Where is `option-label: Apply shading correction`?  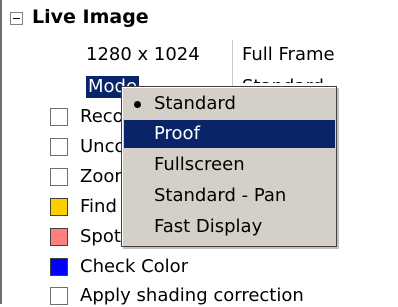
option-label: Apply shading correction is located at coordinates (192, 295).